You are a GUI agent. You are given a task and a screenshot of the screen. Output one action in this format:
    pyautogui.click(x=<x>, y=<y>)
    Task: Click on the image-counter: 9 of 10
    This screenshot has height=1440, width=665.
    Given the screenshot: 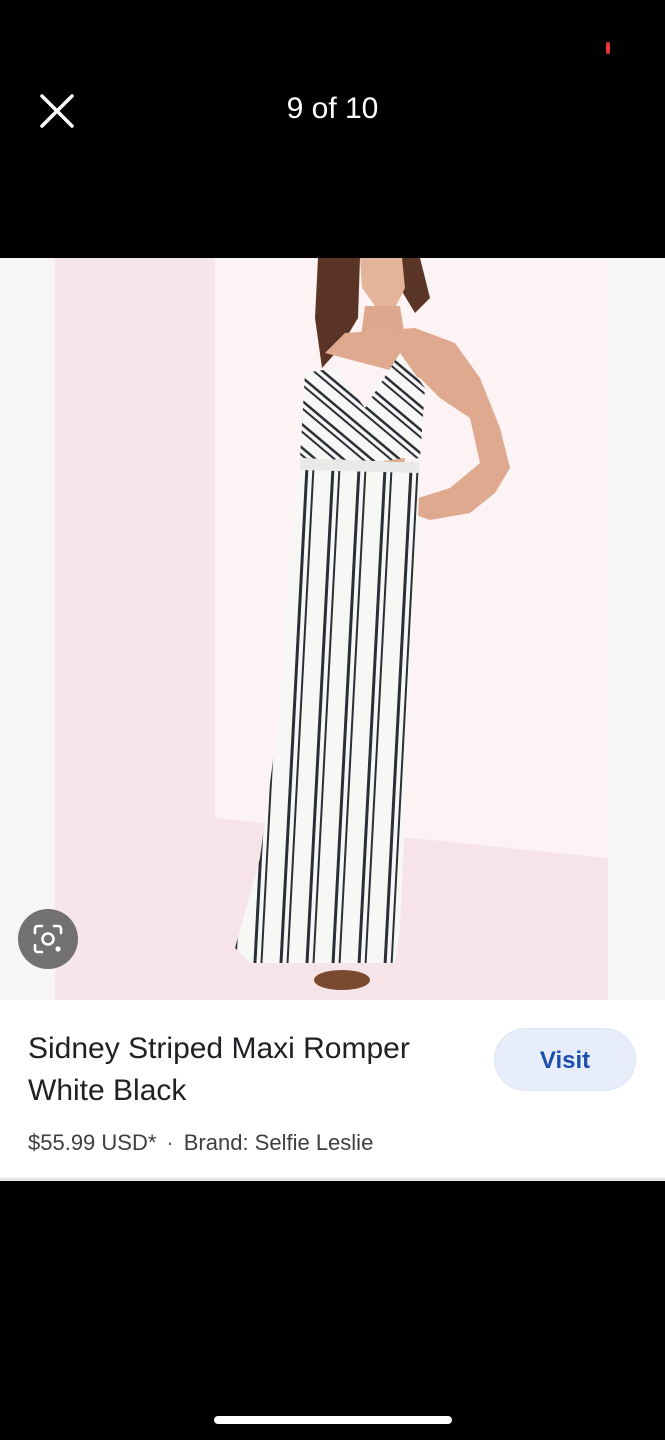 What is the action you would take?
    pyautogui.click(x=332, y=108)
    